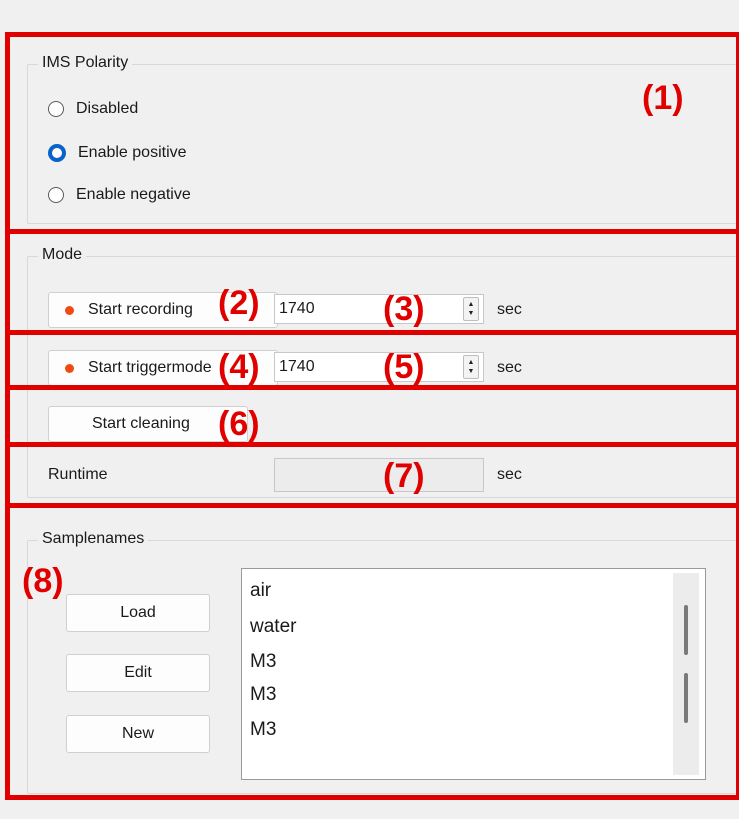 This screenshot has width=739, height=819. Describe the element at coordinates (663, 98) in the screenshot. I see `annotation-label-1: (1)` at that location.